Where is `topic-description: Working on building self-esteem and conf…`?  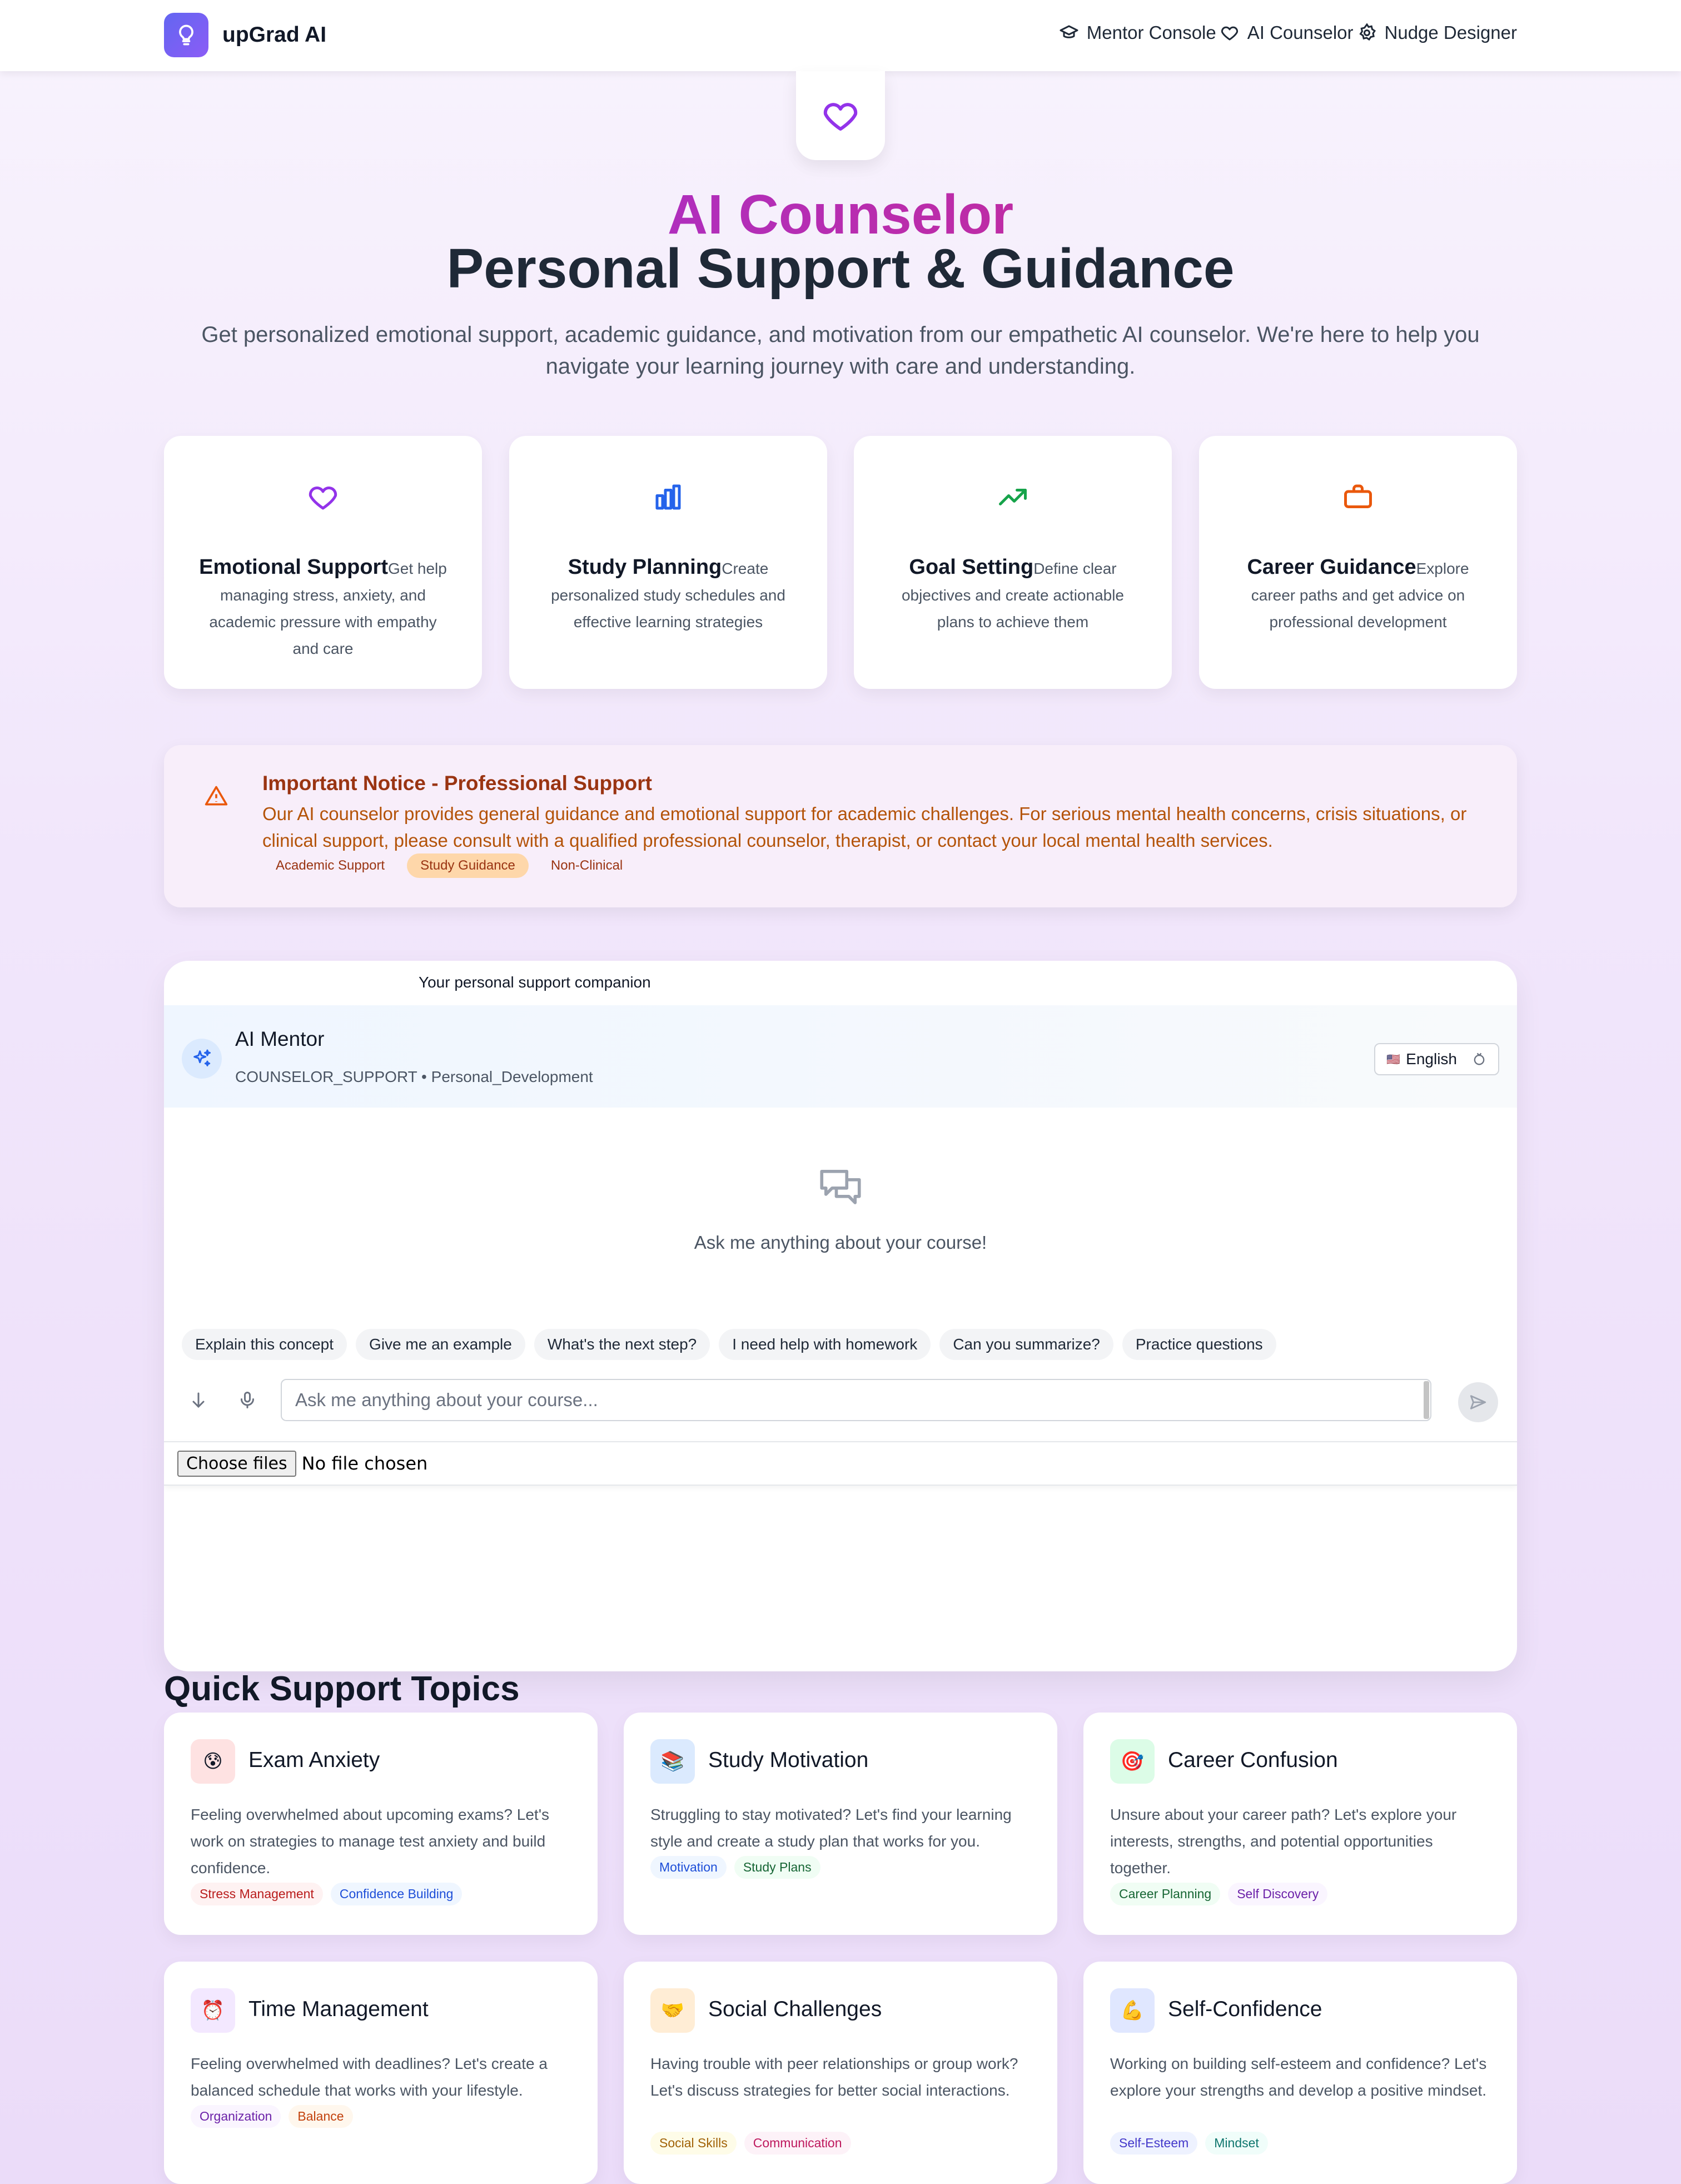 topic-description: Working on building self-esteem and conf… is located at coordinates (1298, 2077).